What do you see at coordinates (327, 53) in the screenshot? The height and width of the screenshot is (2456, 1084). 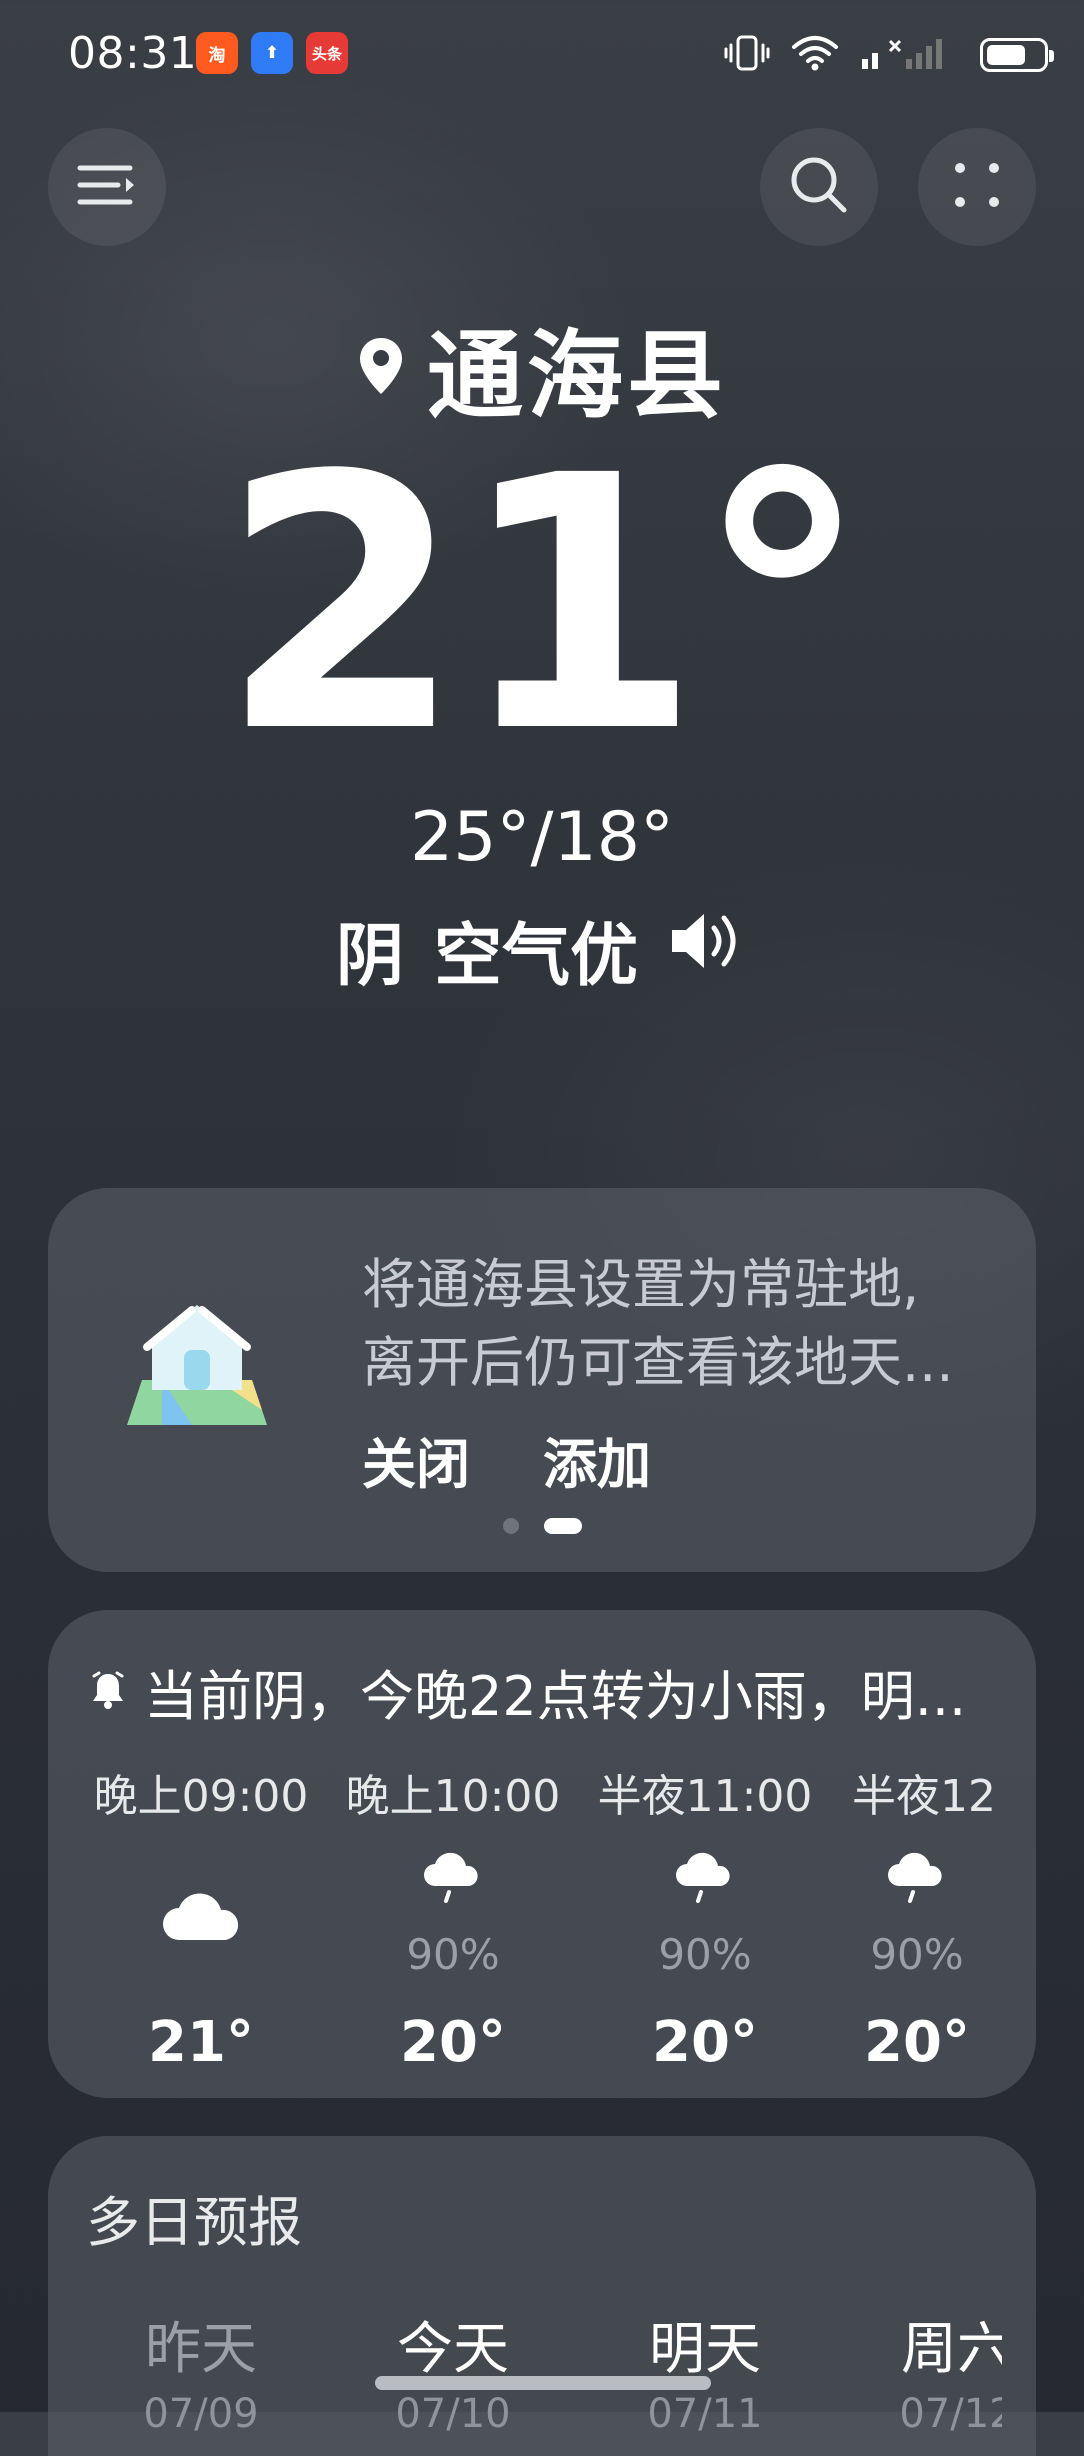 I see `toutiao-icon: 头条` at bounding box center [327, 53].